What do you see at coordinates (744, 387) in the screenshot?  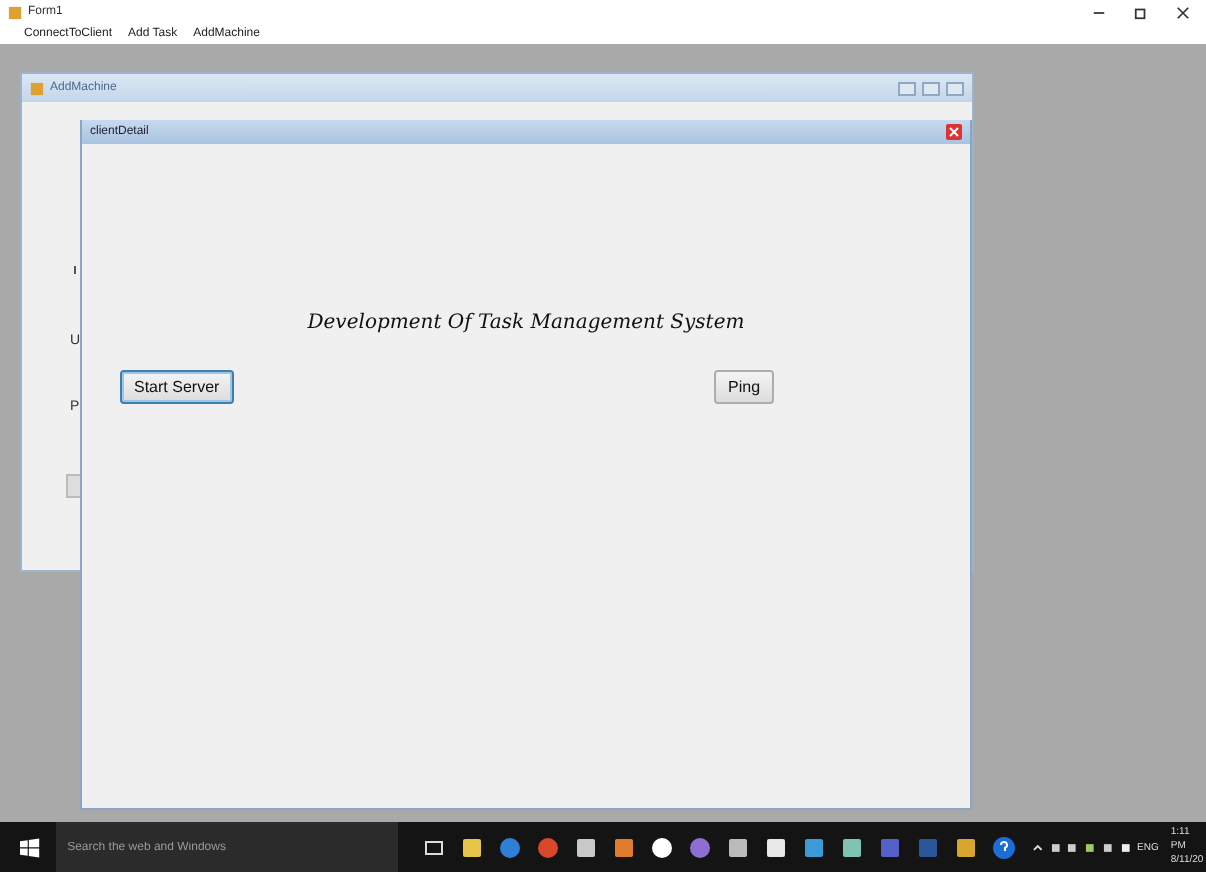 I see `ping-button: Ping` at bounding box center [744, 387].